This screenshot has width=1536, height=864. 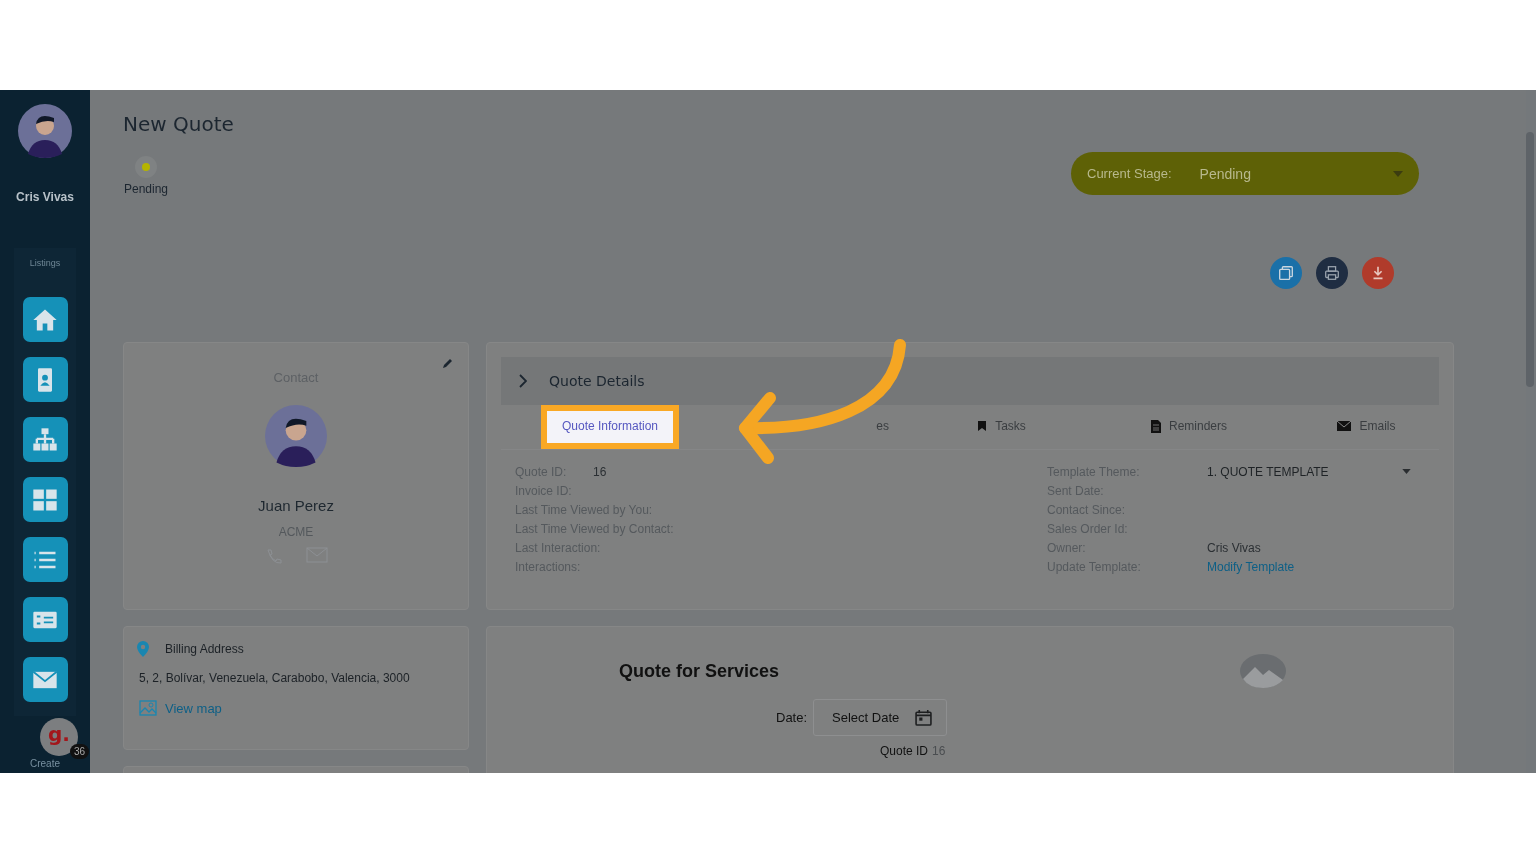 What do you see at coordinates (148, 708) in the screenshot?
I see `map-icon` at bounding box center [148, 708].